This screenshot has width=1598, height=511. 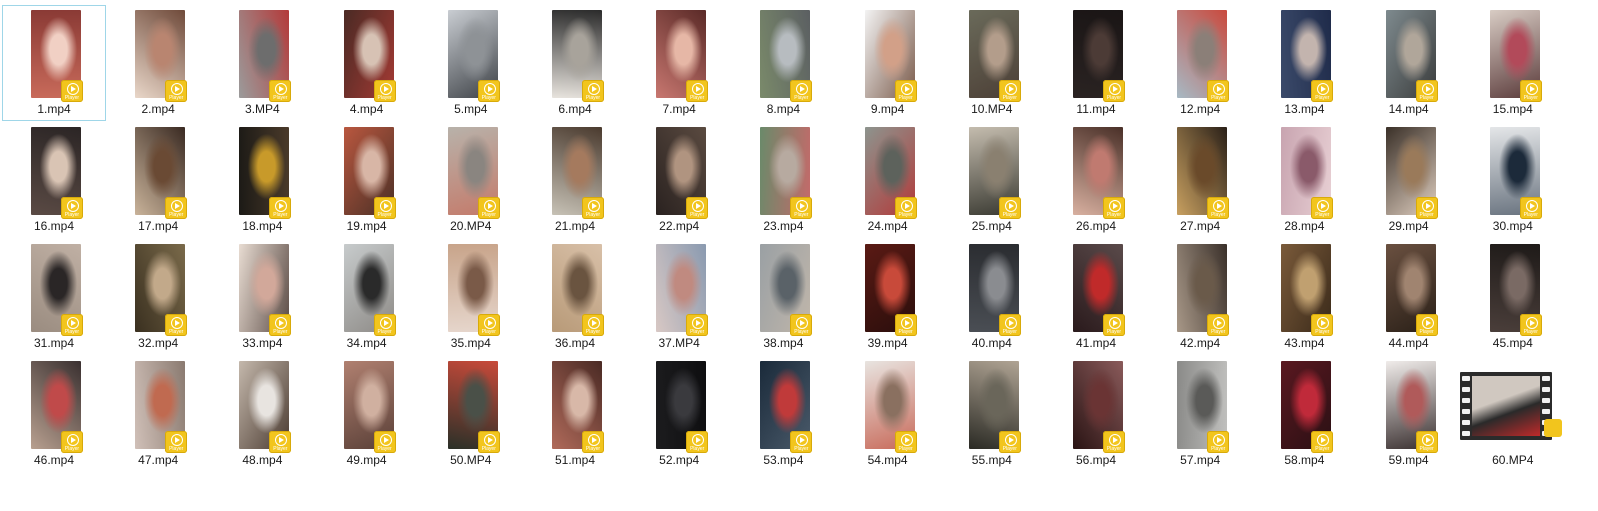 I want to click on file-name: 12.mp4, so click(x=1200, y=109).